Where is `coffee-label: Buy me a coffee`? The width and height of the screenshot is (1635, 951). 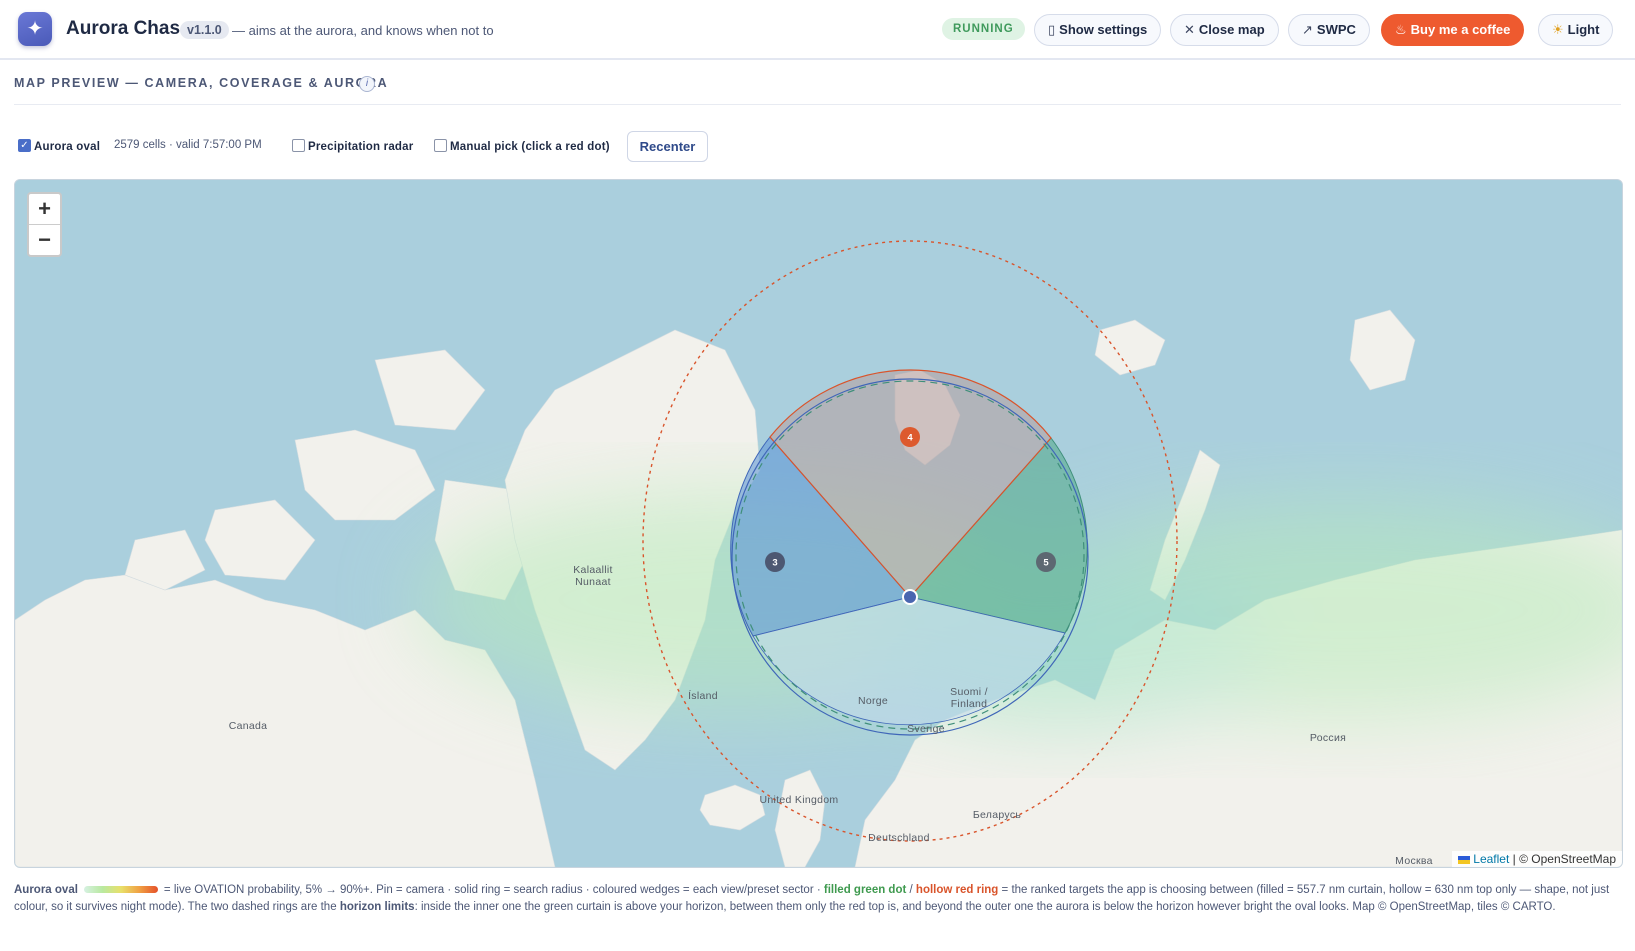
coffee-label: Buy me a coffee is located at coordinates (1460, 29).